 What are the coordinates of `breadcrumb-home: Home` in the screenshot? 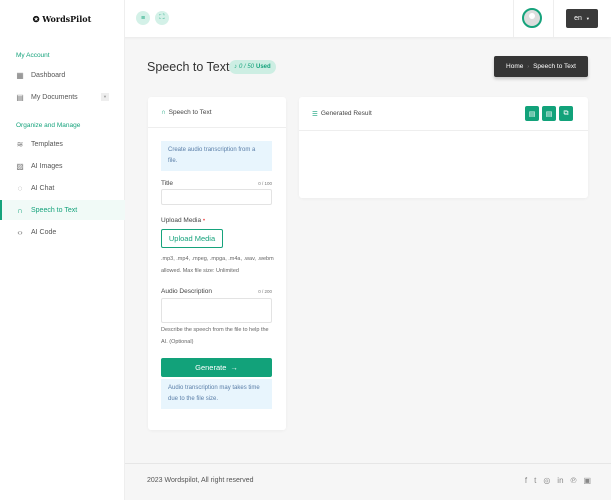 It's located at (514, 66).